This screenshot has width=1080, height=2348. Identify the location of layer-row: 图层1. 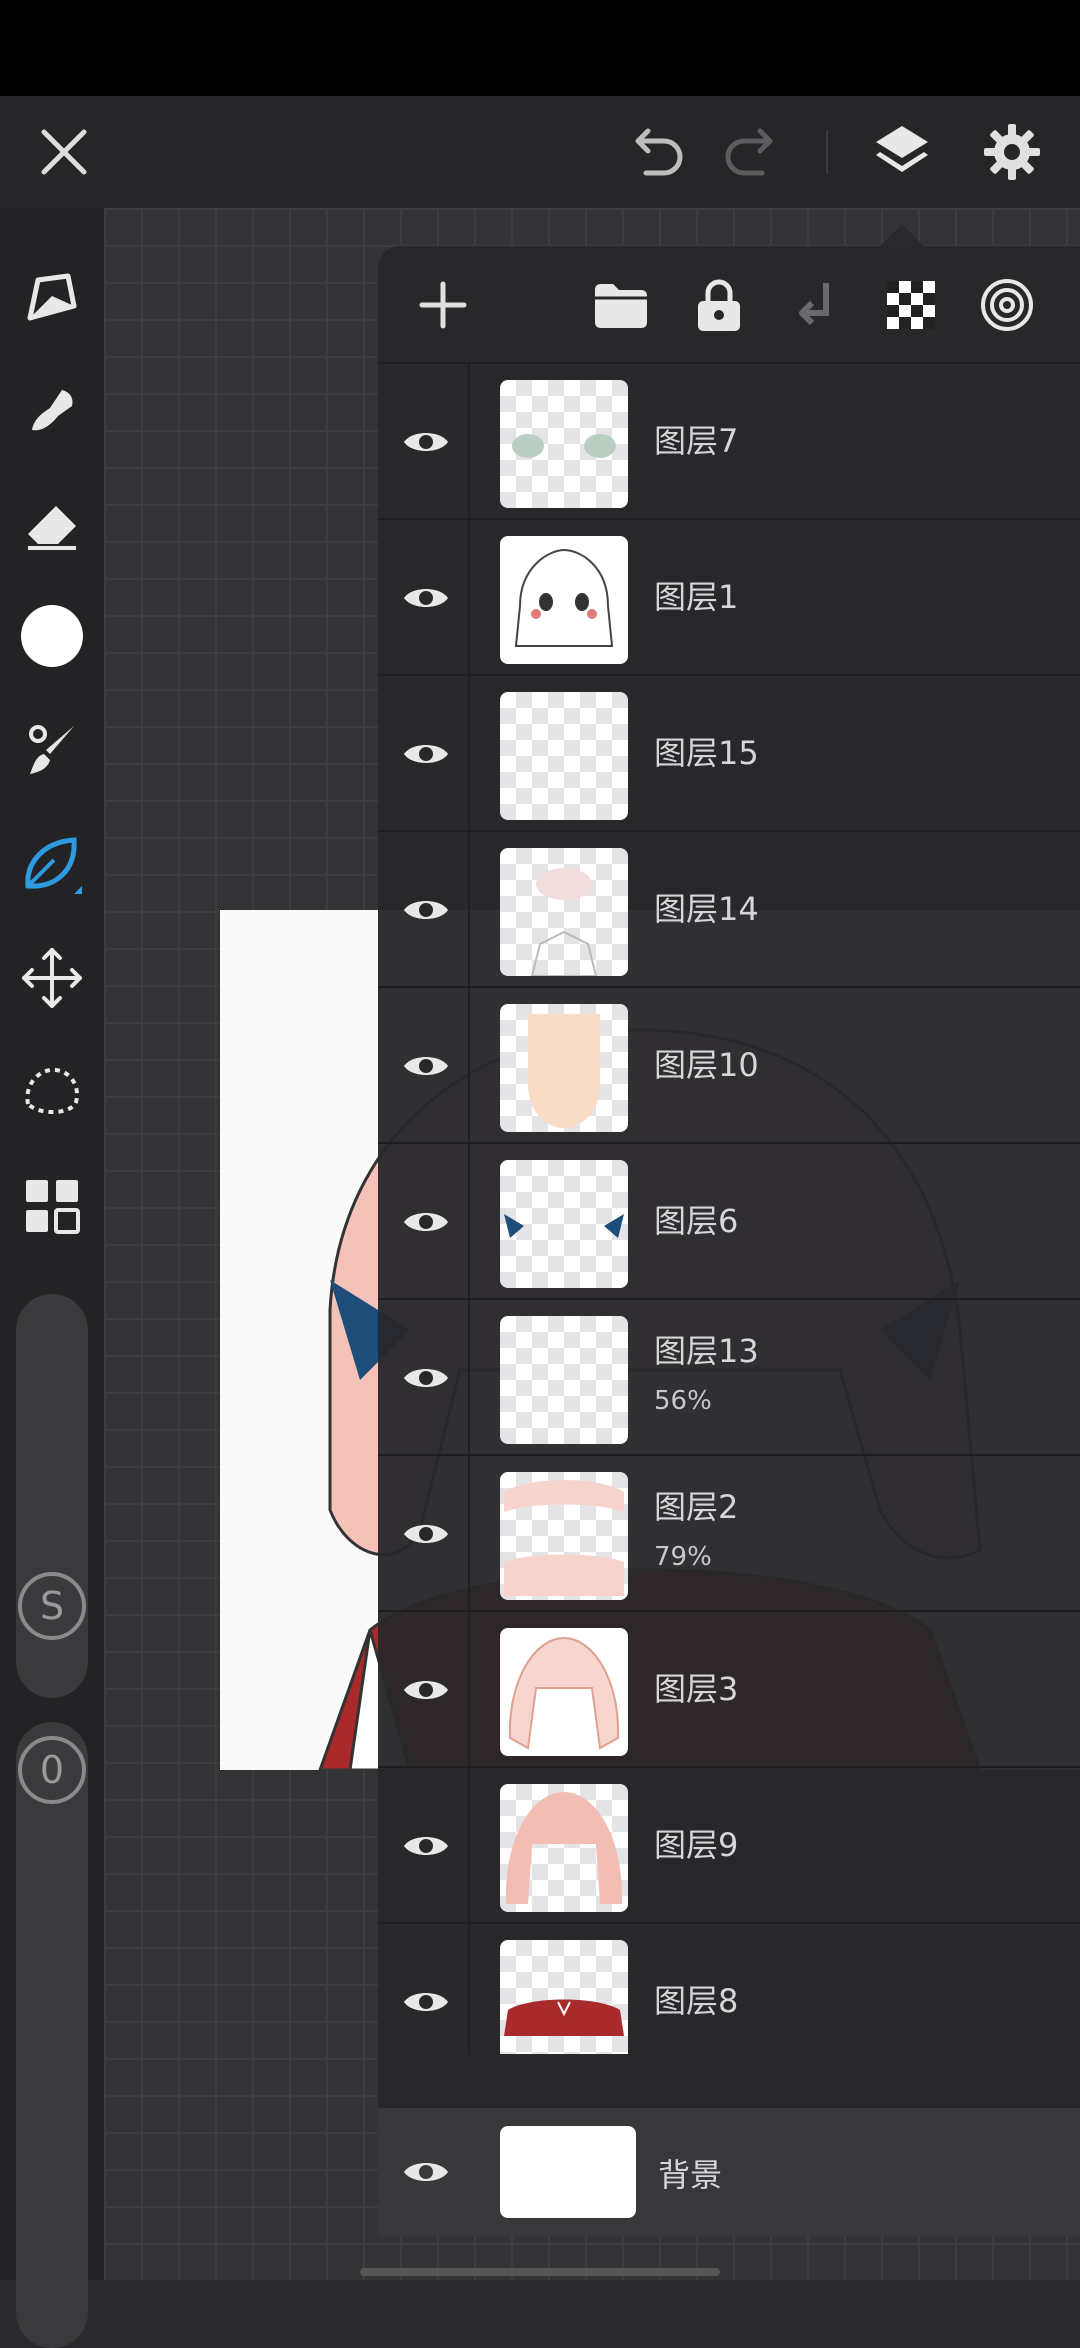
(729, 598).